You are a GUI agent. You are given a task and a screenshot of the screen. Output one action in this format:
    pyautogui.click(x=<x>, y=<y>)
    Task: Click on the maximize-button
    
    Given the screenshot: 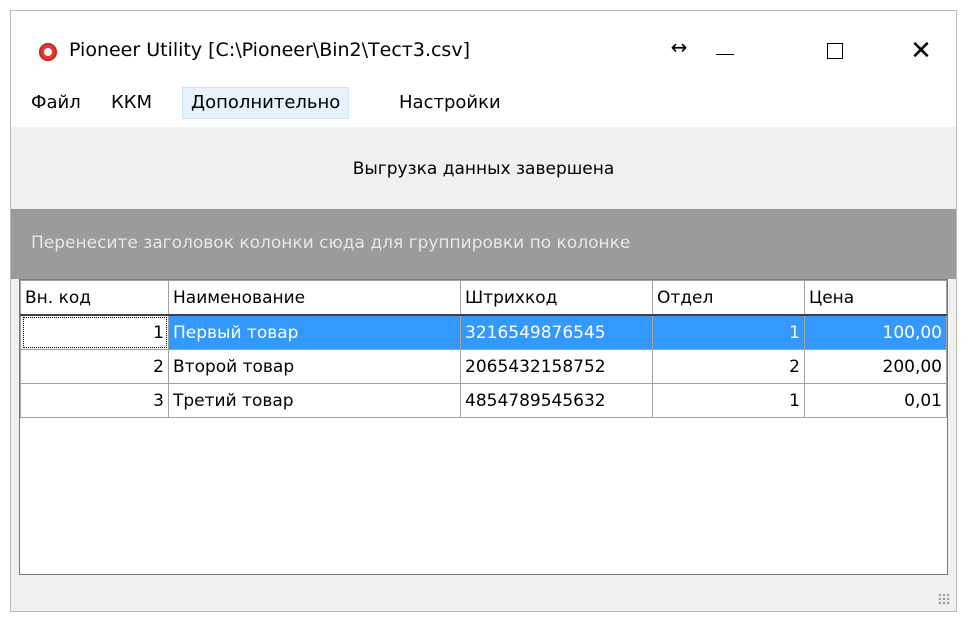 What is the action you would take?
    pyautogui.click(x=835, y=51)
    